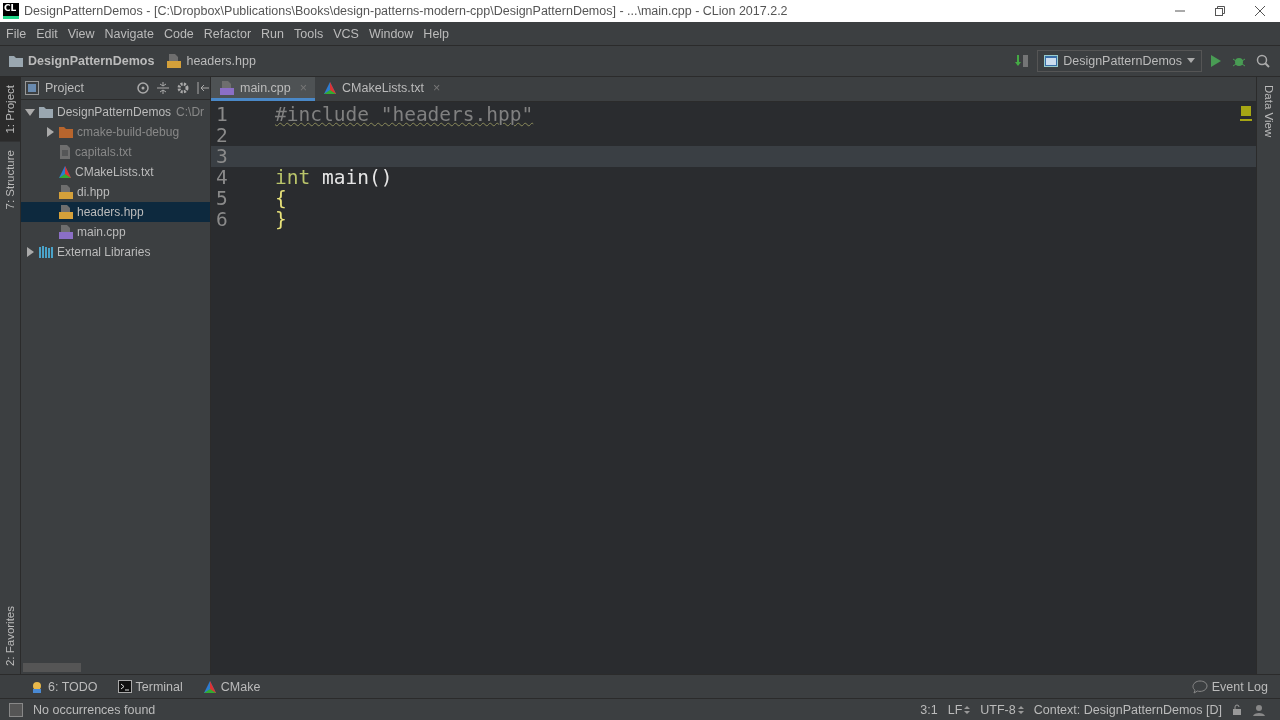 This screenshot has height=720, width=1280. I want to click on line-number: 6, so click(222, 219).